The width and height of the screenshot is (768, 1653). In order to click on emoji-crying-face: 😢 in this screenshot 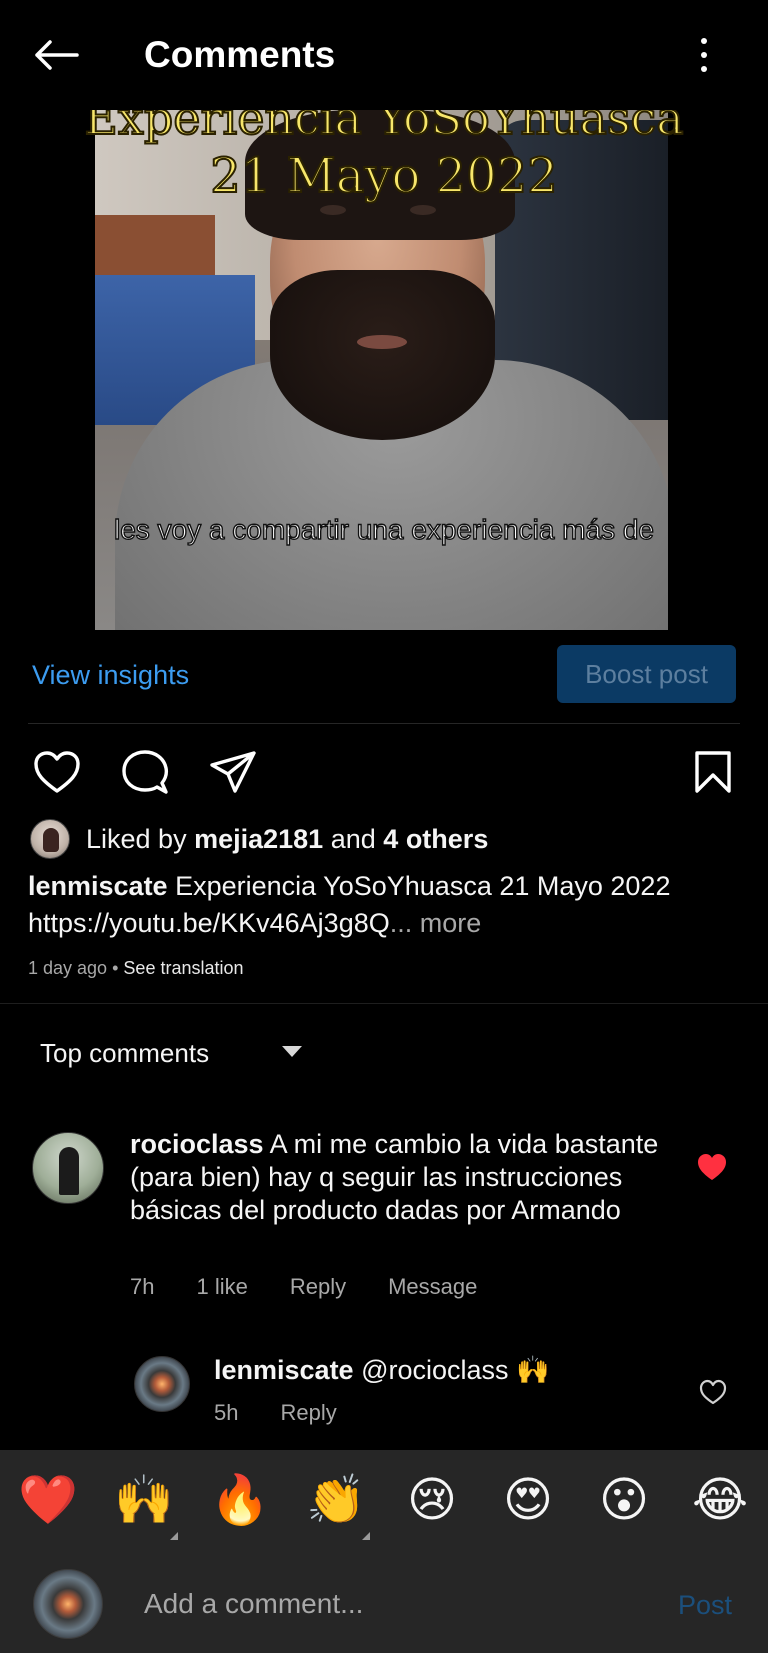, I will do `click(432, 1501)`.